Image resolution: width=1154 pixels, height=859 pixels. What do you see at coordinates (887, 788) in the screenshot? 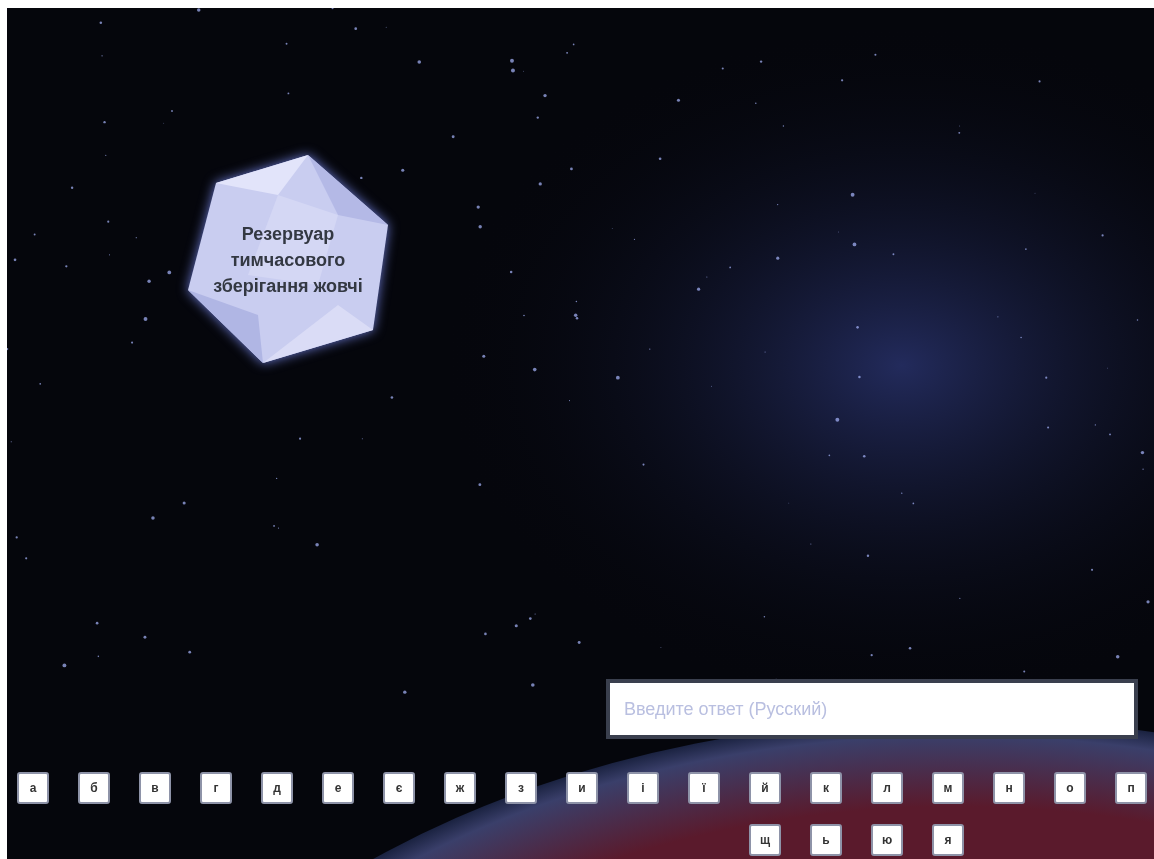
I see `letter-key: л` at bounding box center [887, 788].